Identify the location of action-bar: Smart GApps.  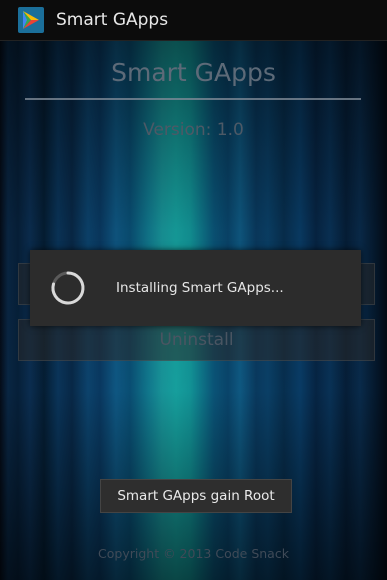
(193, 20).